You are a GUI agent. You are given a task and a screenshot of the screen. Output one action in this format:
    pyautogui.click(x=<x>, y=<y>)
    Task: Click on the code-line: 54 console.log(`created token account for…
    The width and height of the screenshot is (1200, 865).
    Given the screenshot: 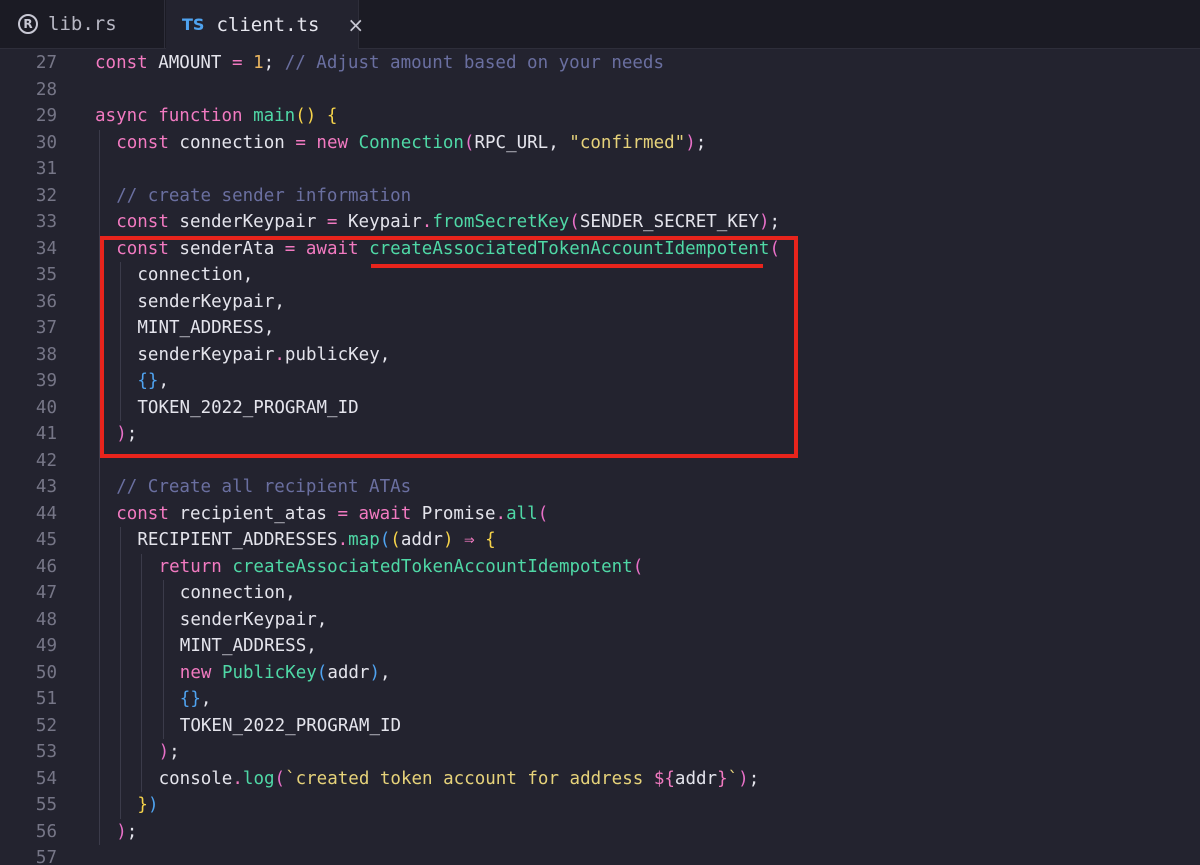 What is the action you would take?
    pyautogui.click(x=600, y=779)
    